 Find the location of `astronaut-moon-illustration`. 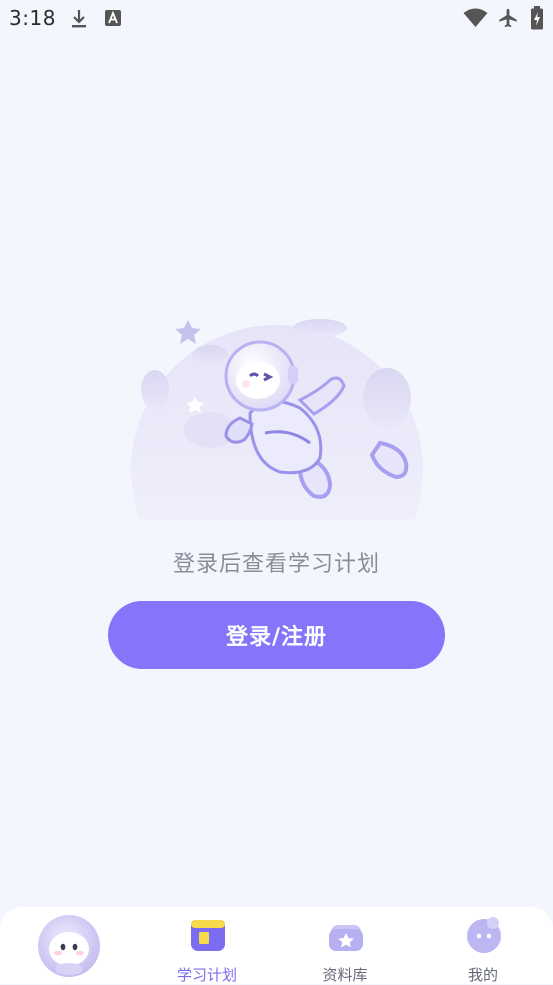

astronaut-moon-illustration is located at coordinates (277, 419).